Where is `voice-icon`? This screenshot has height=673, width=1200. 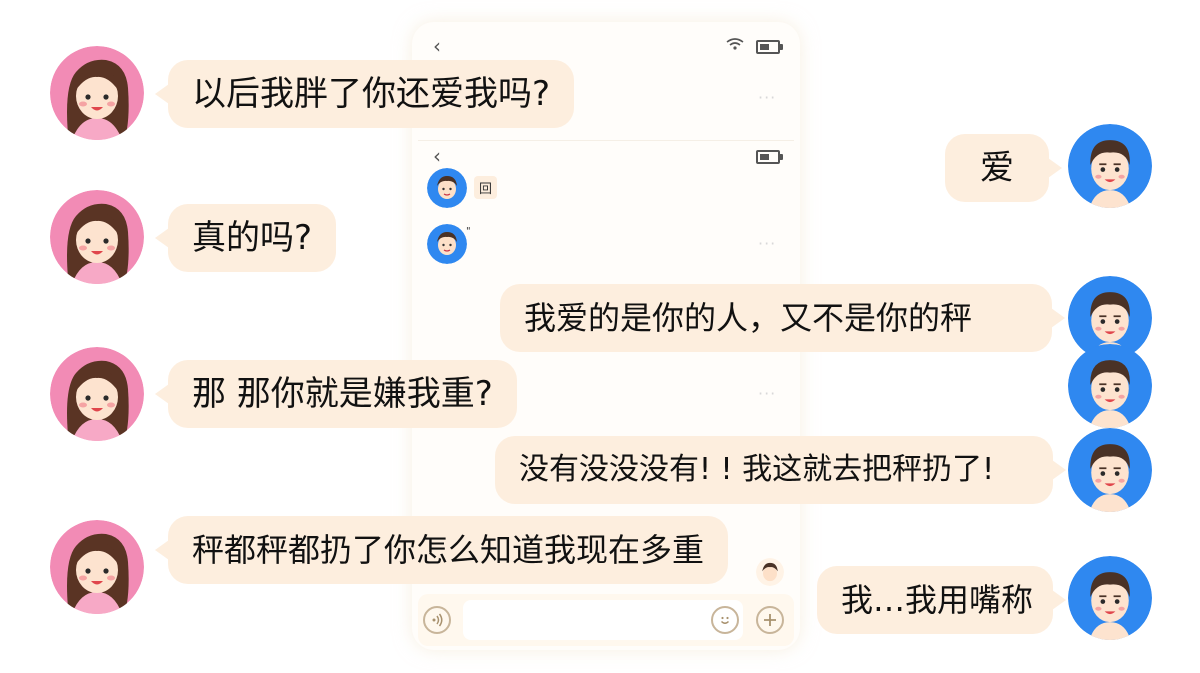
voice-icon is located at coordinates (437, 620).